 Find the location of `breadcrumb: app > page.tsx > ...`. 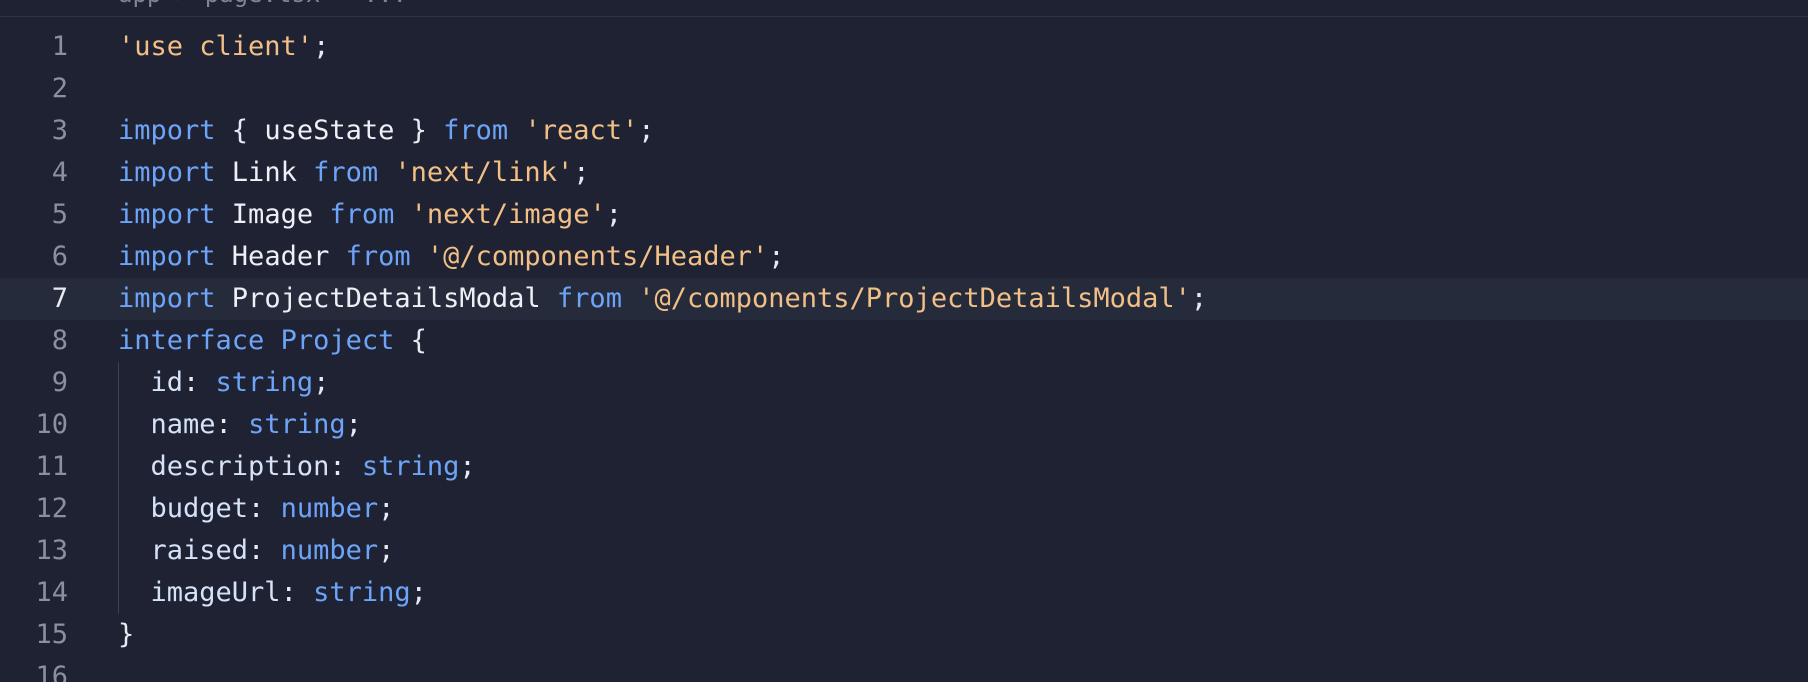

breadcrumb: app > page.tsx > ... is located at coordinates (904, 8).